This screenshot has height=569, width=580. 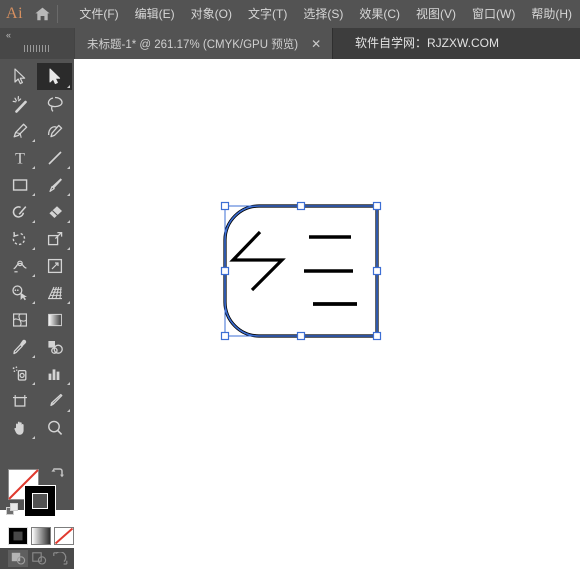 I want to click on selection-arrow-icon, so click(x=19, y=76).